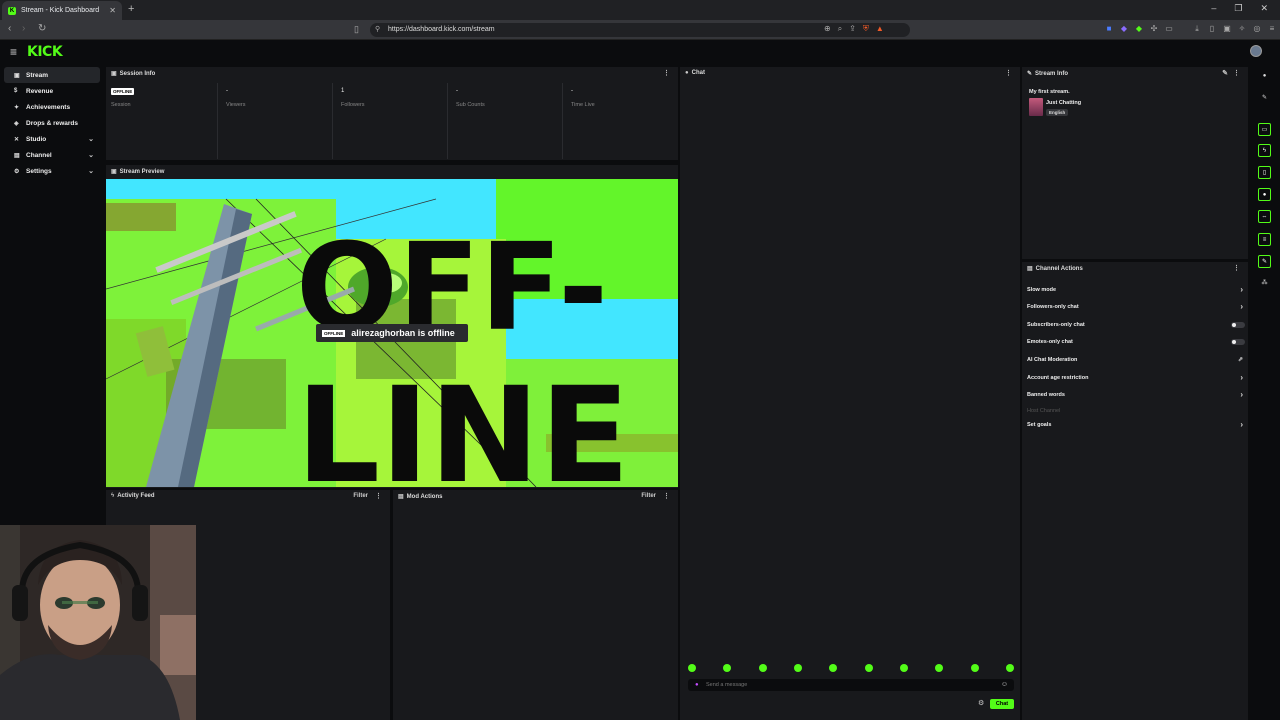 The width and height of the screenshot is (1280, 720). I want to click on app-header: ≡ KICK, so click(640, 53).